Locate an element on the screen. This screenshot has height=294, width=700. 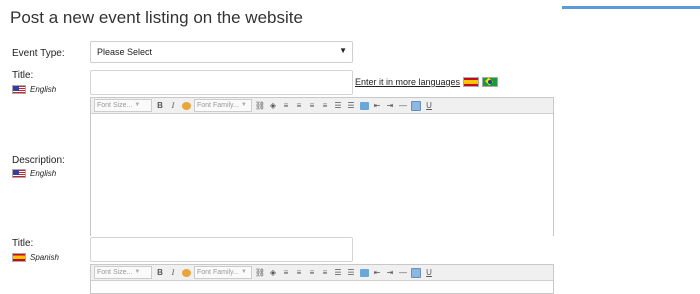
title-es-language-name: Spanish is located at coordinates (44, 257).